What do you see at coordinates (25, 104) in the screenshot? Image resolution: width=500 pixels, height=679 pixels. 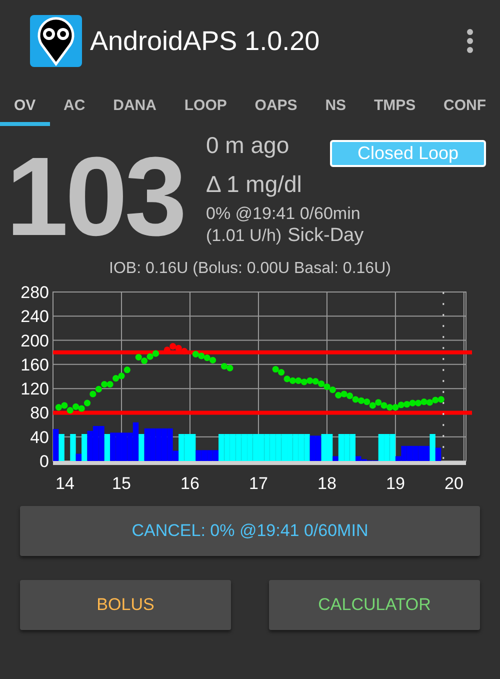 I see `tab: OV` at bounding box center [25, 104].